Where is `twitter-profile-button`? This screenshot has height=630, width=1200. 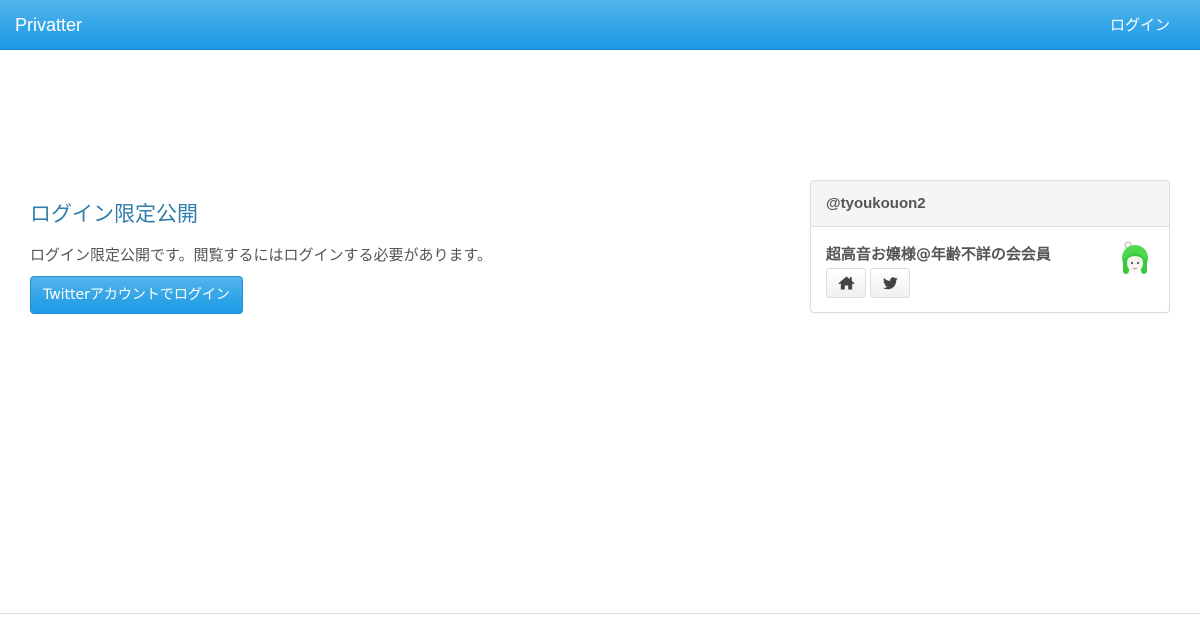
twitter-profile-button is located at coordinates (890, 283).